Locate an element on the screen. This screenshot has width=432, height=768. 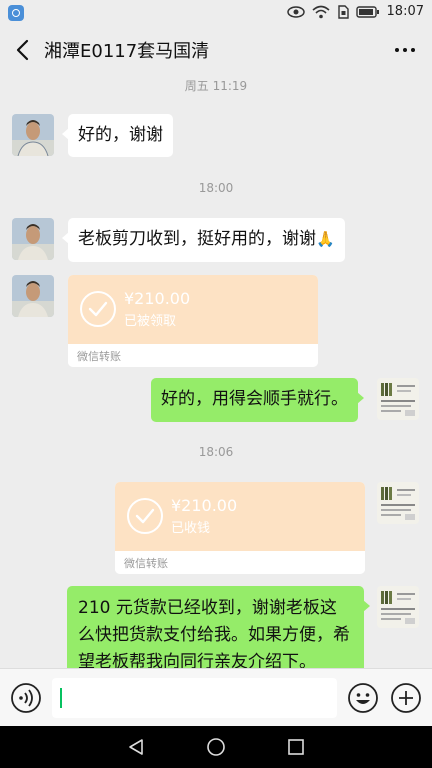
timestamp: 18:06 is located at coordinates (216, 452).